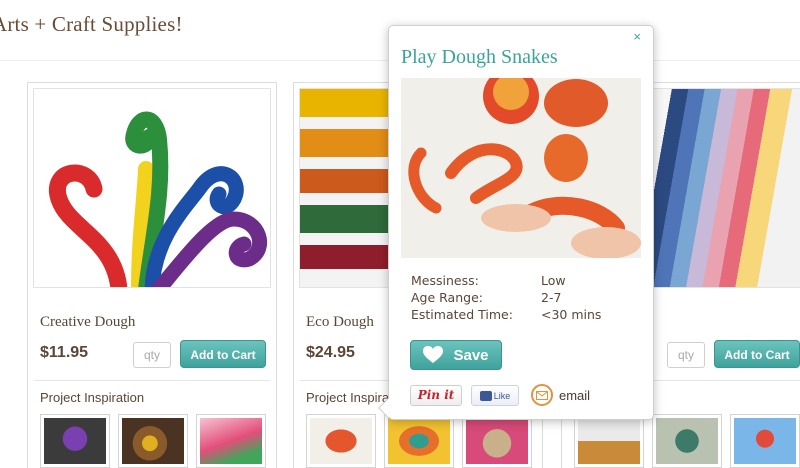 This screenshot has width=800, height=468. What do you see at coordinates (433, 354) in the screenshot?
I see `heart-icon` at bounding box center [433, 354].